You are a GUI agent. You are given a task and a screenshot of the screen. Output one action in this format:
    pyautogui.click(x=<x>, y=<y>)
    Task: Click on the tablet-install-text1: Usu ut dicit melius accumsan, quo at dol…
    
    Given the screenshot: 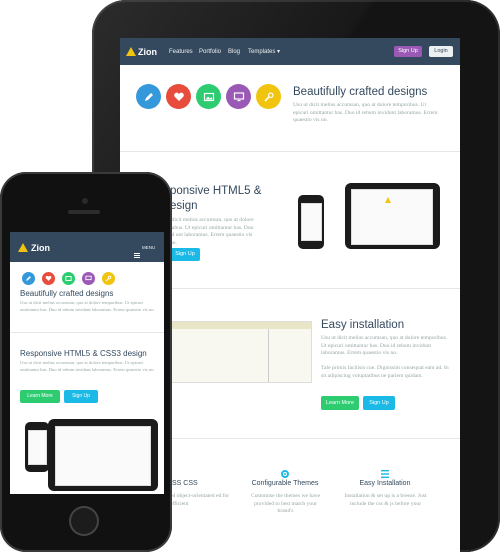 What is the action you would take?
    pyautogui.click(x=384, y=346)
    